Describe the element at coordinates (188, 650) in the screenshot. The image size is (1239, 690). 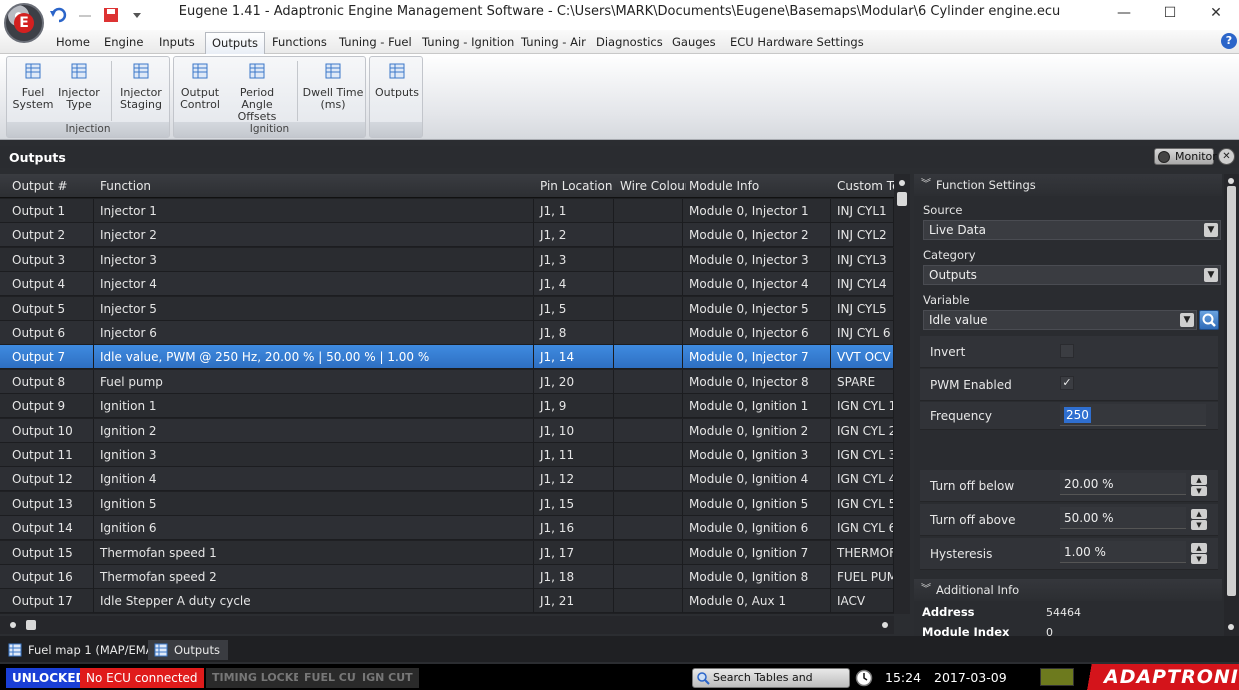
I see `doc-tab-outputs: Outputs` at that location.